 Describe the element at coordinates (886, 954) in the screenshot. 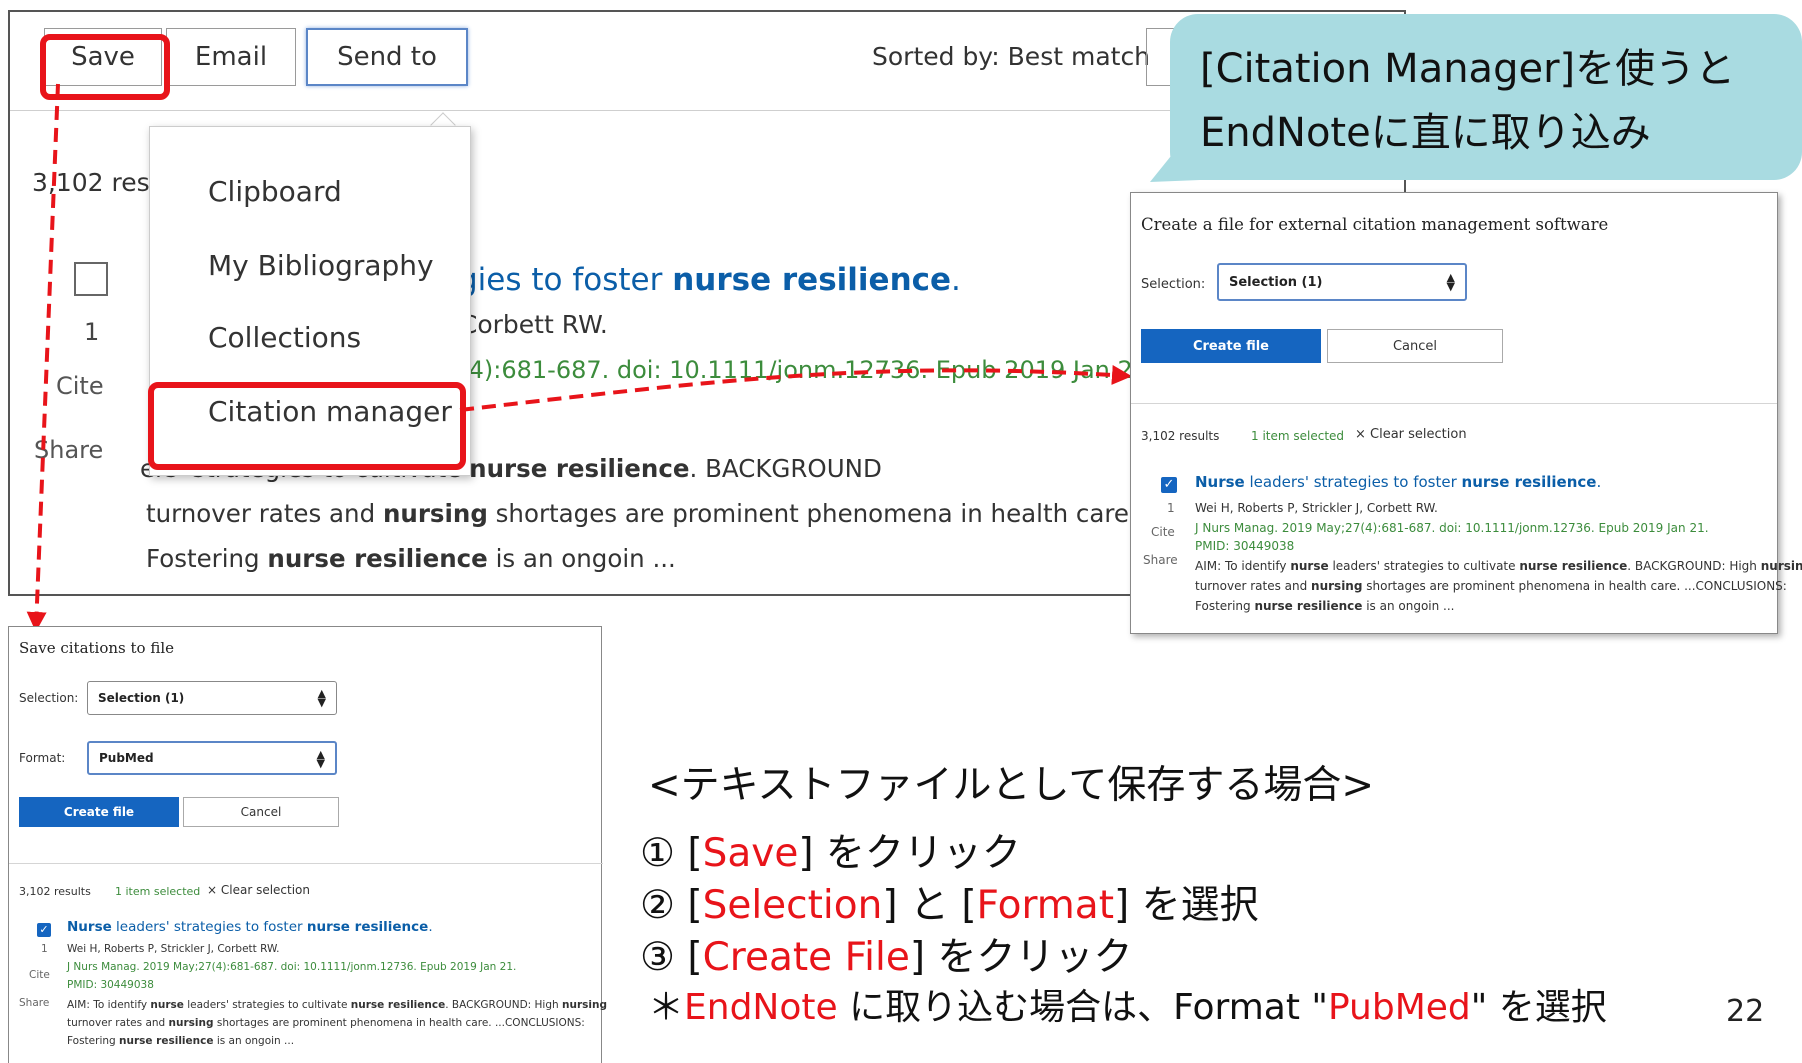

I see `instruction-step-3: ③ [Create File] をクリック` at that location.